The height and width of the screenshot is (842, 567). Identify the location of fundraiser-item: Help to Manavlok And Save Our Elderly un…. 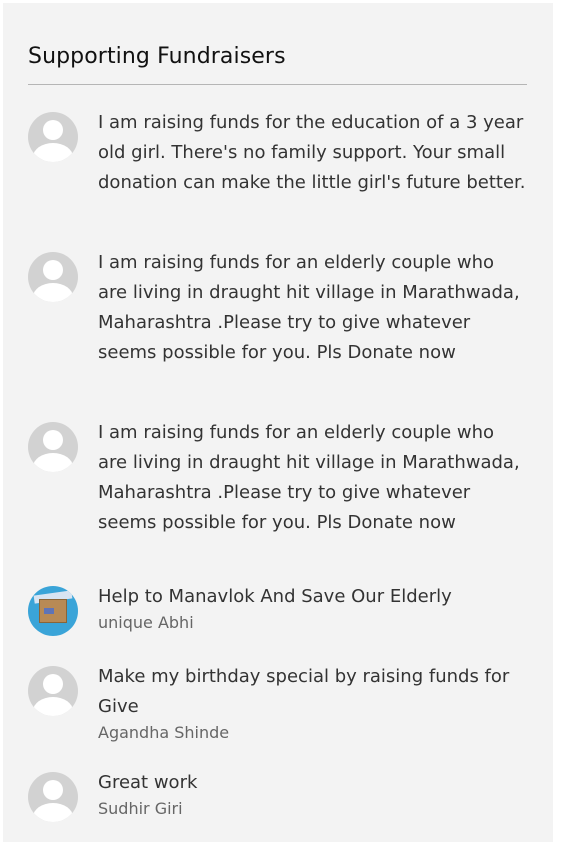
(278, 622).